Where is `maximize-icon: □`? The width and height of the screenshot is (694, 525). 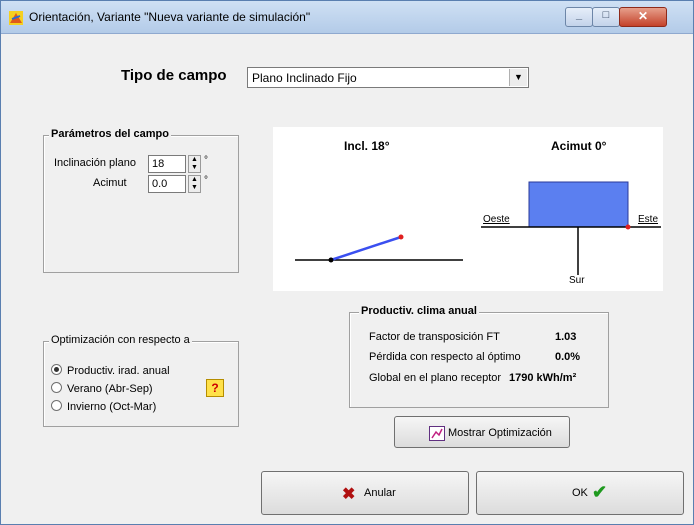
maximize-icon: □ is located at coordinates (606, 15).